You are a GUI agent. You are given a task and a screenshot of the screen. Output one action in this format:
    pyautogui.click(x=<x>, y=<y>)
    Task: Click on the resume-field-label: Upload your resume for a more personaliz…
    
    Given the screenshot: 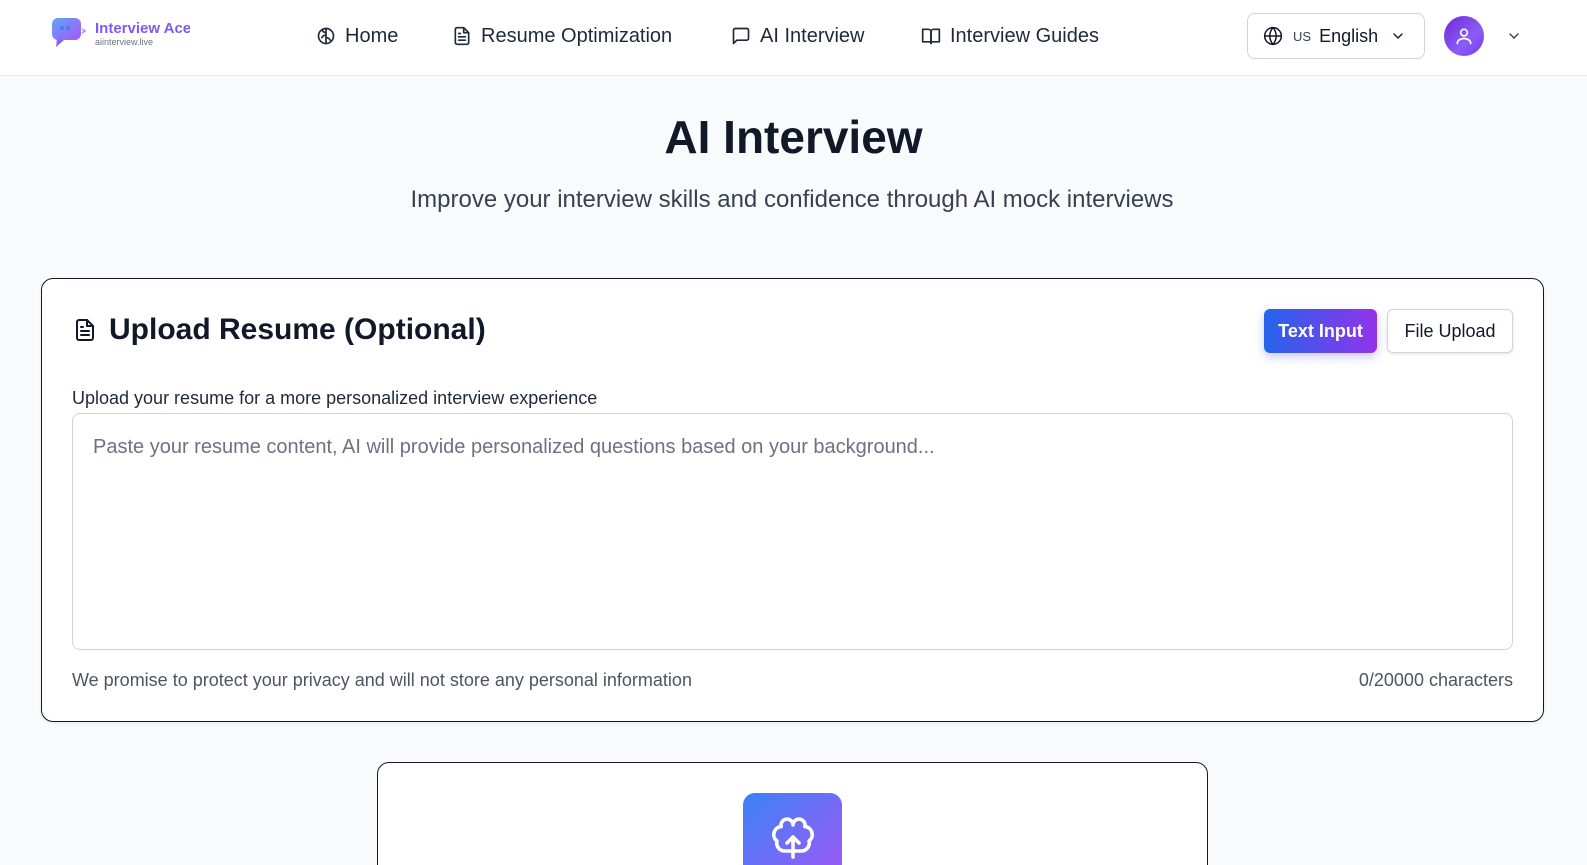 What is the action you would take?
    pyautogui.click(x=335, y=398)
    